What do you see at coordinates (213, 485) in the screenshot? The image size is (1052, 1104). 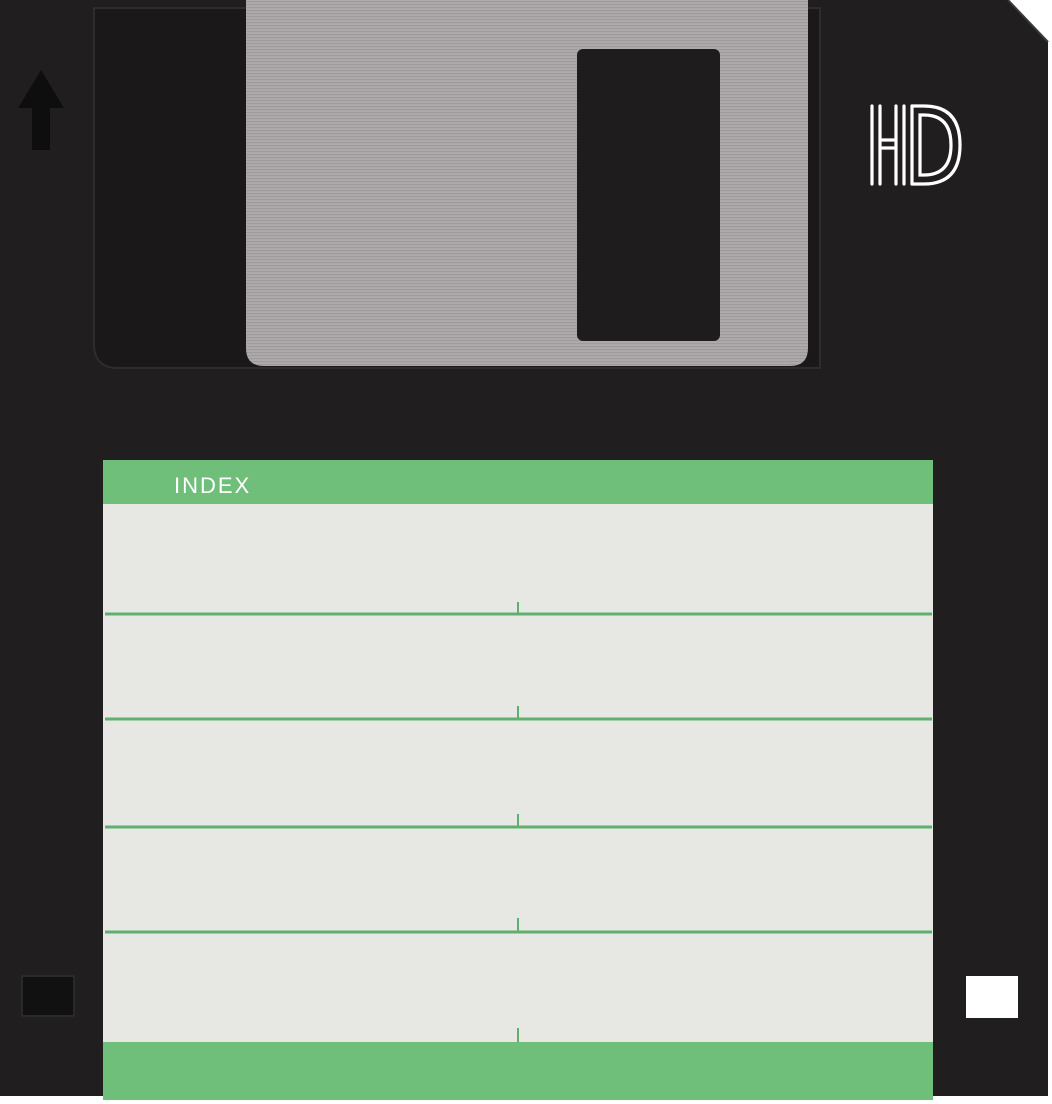 I see `index-heading: INDEX` at bounding box center [213, 485].